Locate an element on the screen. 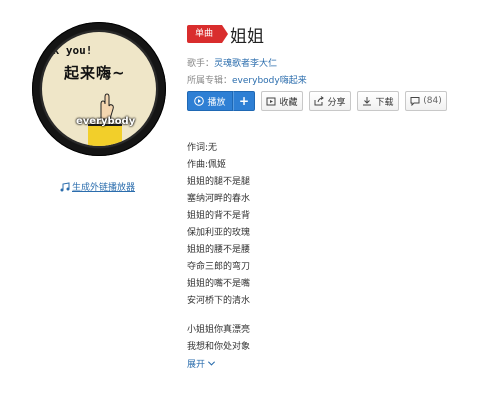  lyric-line: 我想和你处对象 is located at coordinates (219, 347).